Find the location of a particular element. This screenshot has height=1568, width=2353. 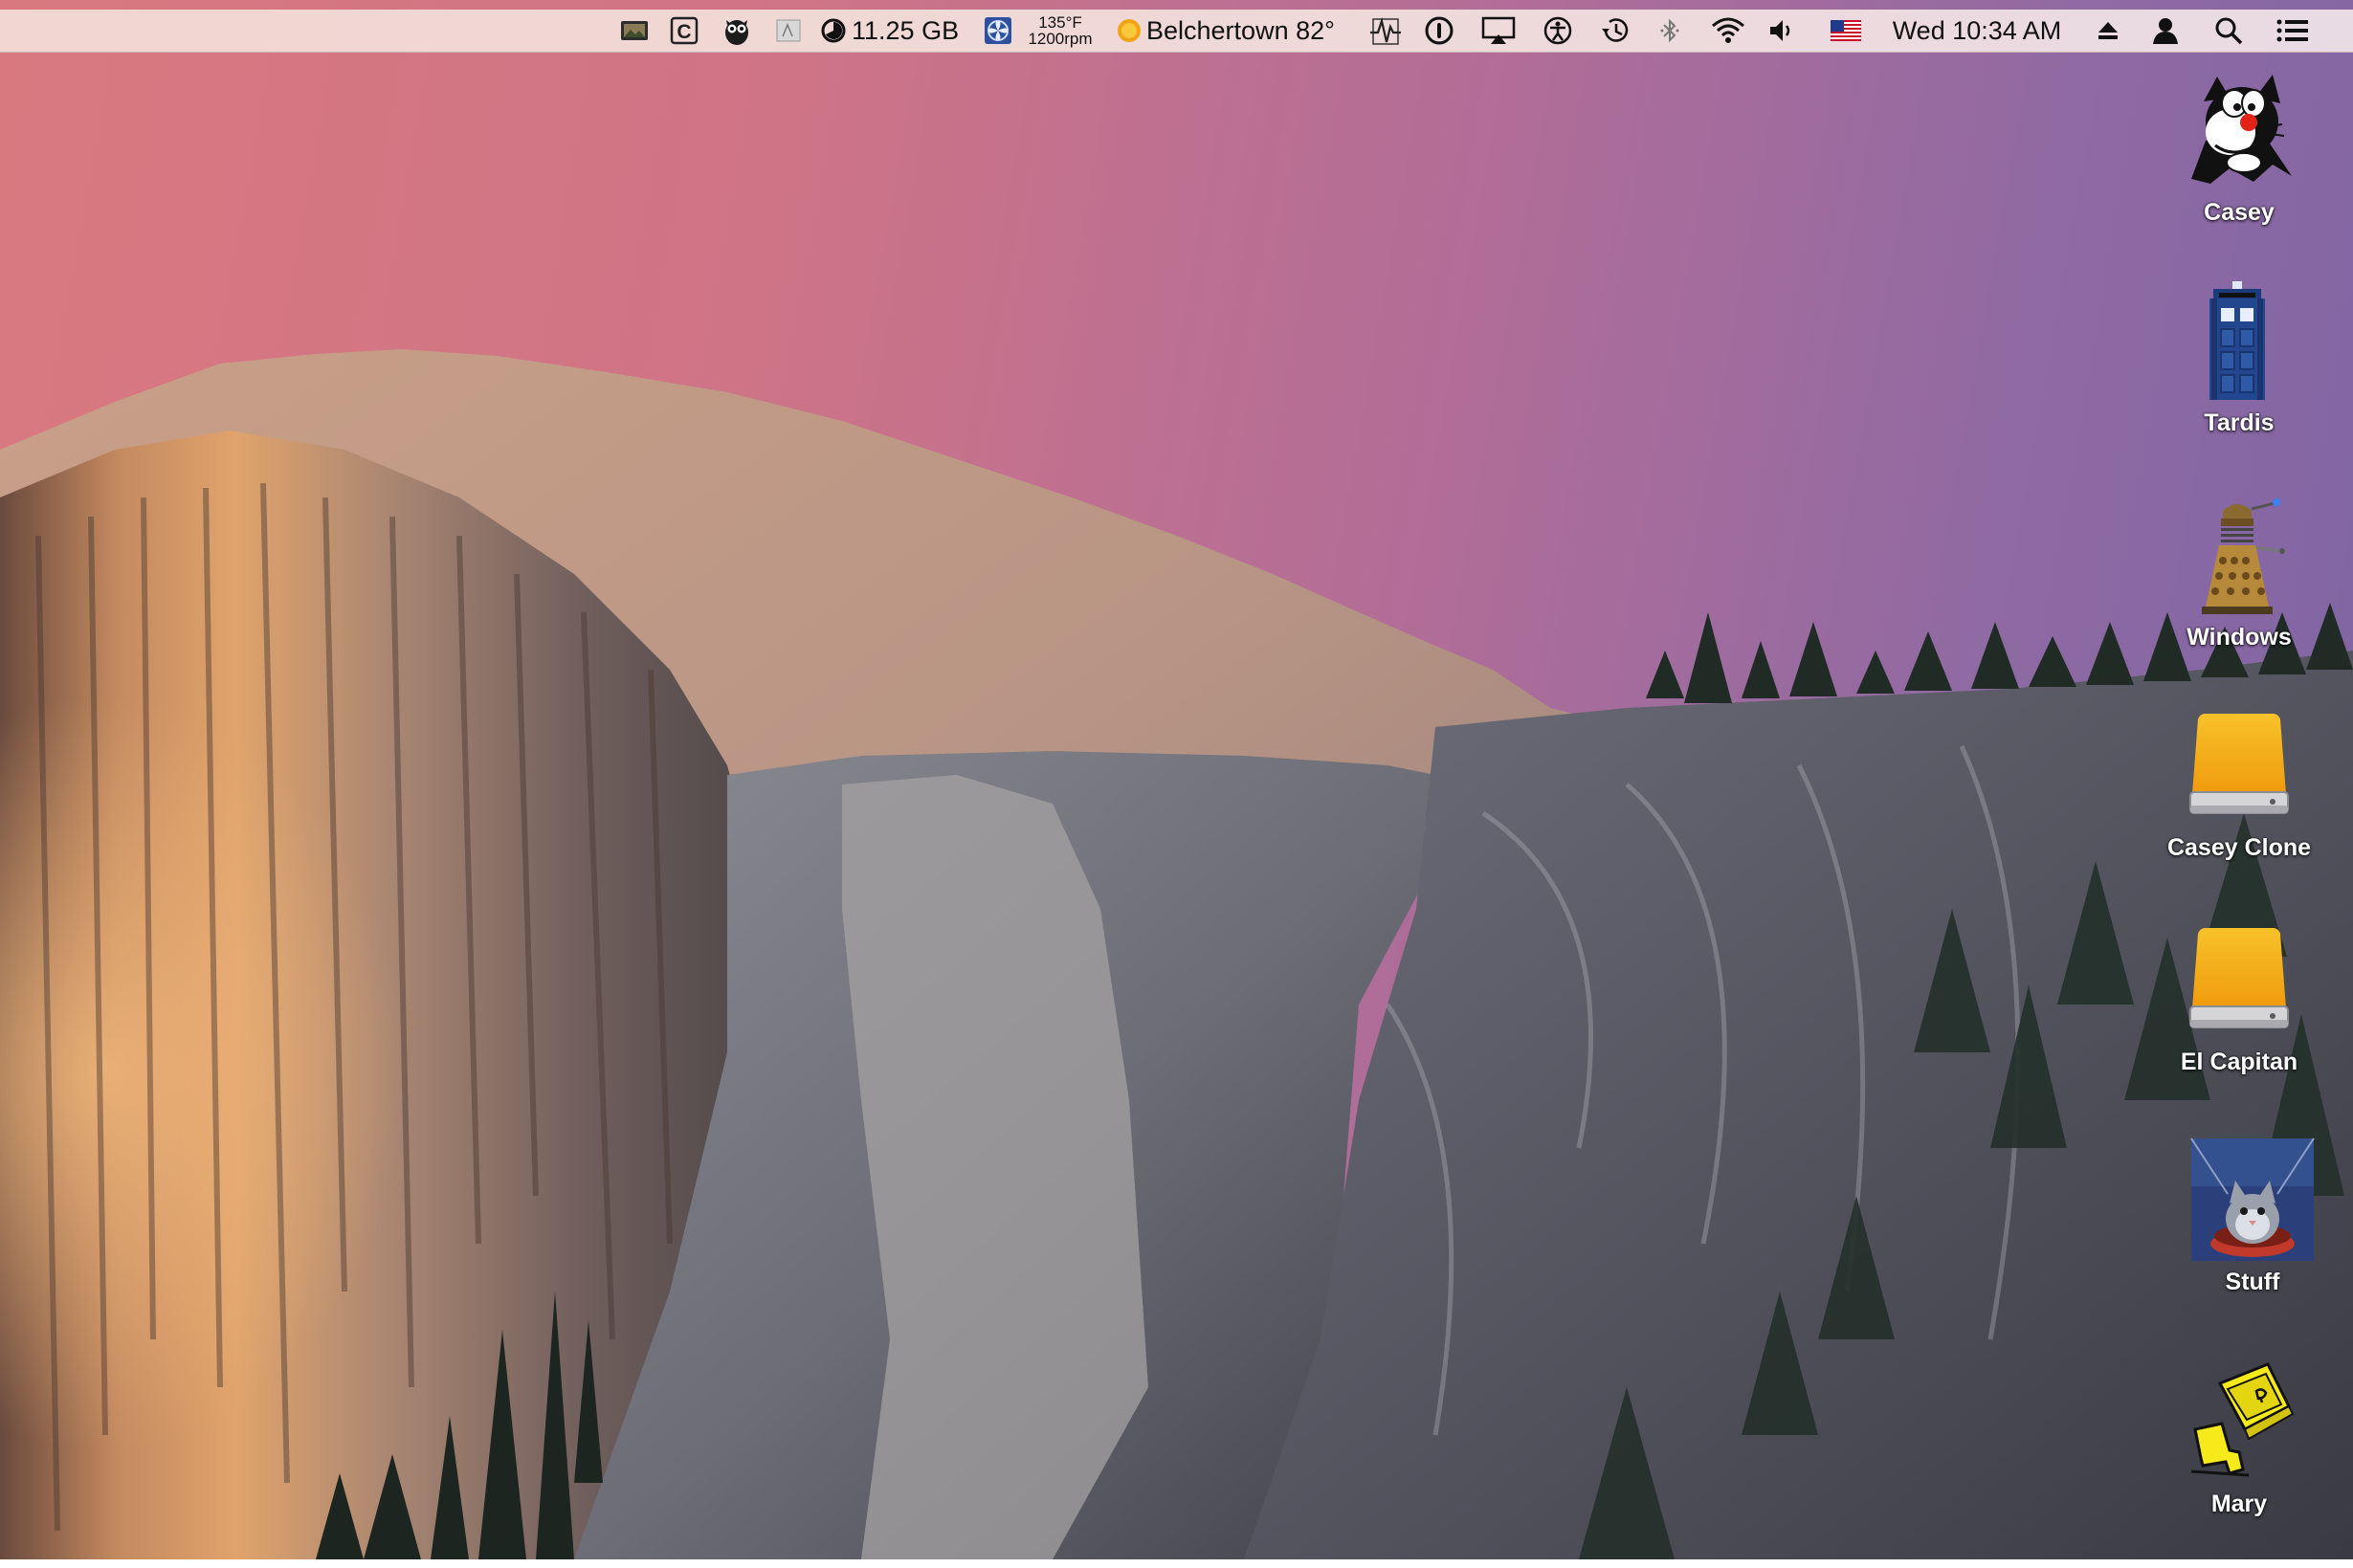

us-flag-icon is located at coordinates (1846, 31).